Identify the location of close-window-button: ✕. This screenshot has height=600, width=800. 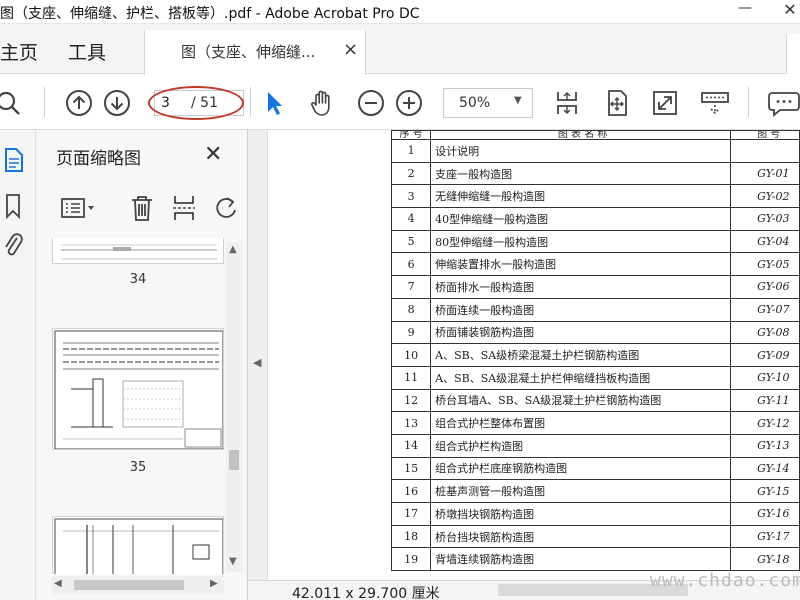
(790, 11).